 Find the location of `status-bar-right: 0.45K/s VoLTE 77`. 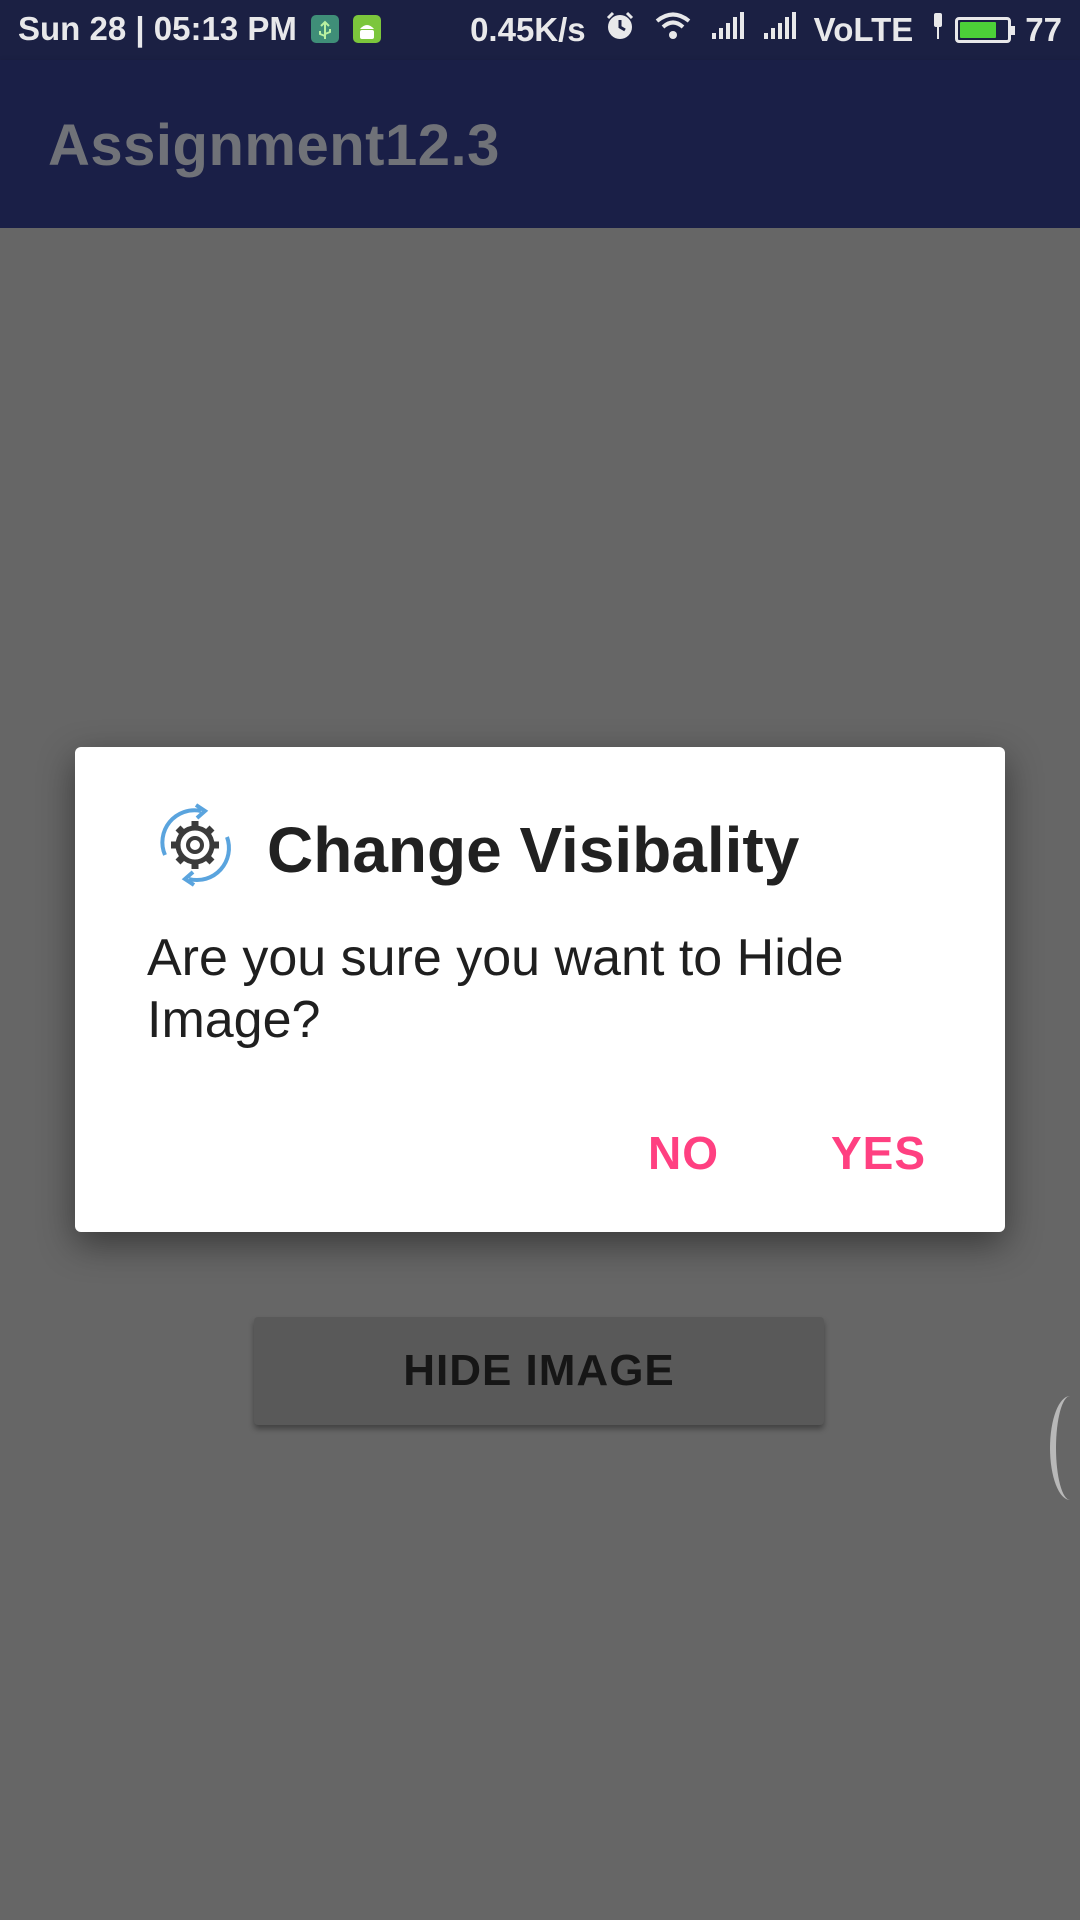

status-bar-right: 0.45K/s VoLTE 77 is located at coordinates (766, 30).